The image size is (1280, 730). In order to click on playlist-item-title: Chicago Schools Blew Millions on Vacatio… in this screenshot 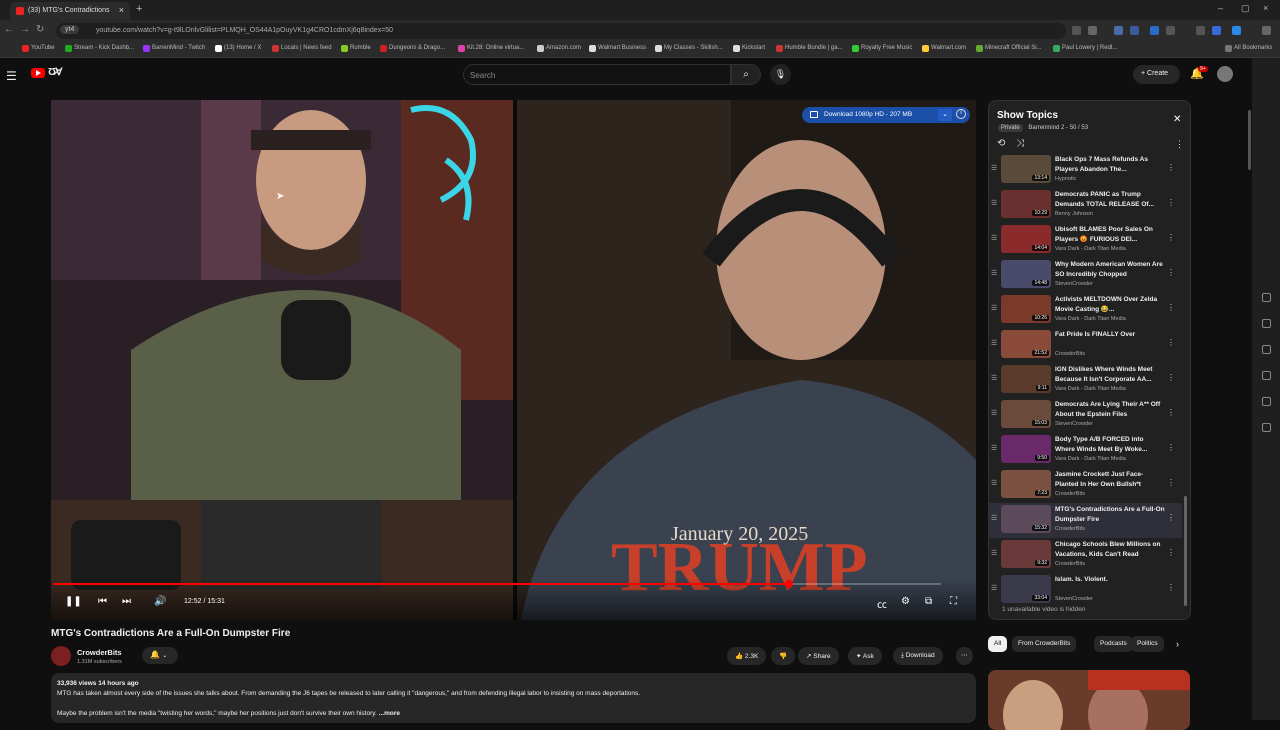, I will do `click(1110, 549)`.